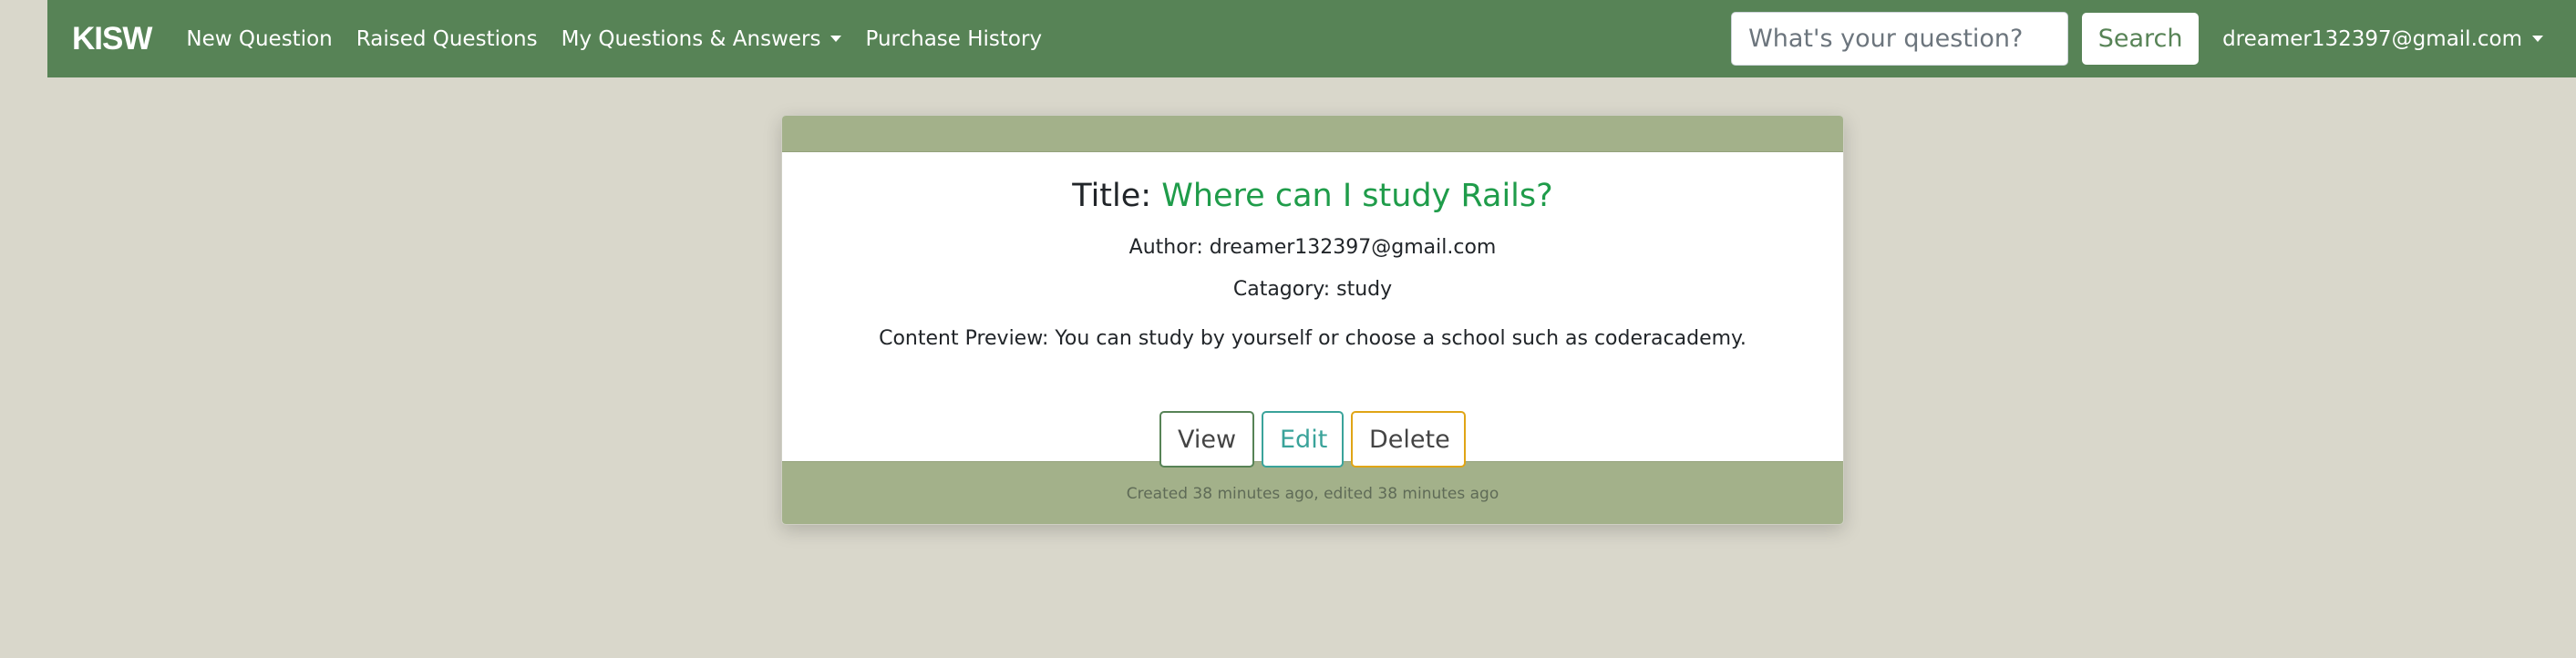  What do you see at coordinates (112, 39) in the screenshot?
I see `brand-logo: KISW` at bounding box center [112, 39].